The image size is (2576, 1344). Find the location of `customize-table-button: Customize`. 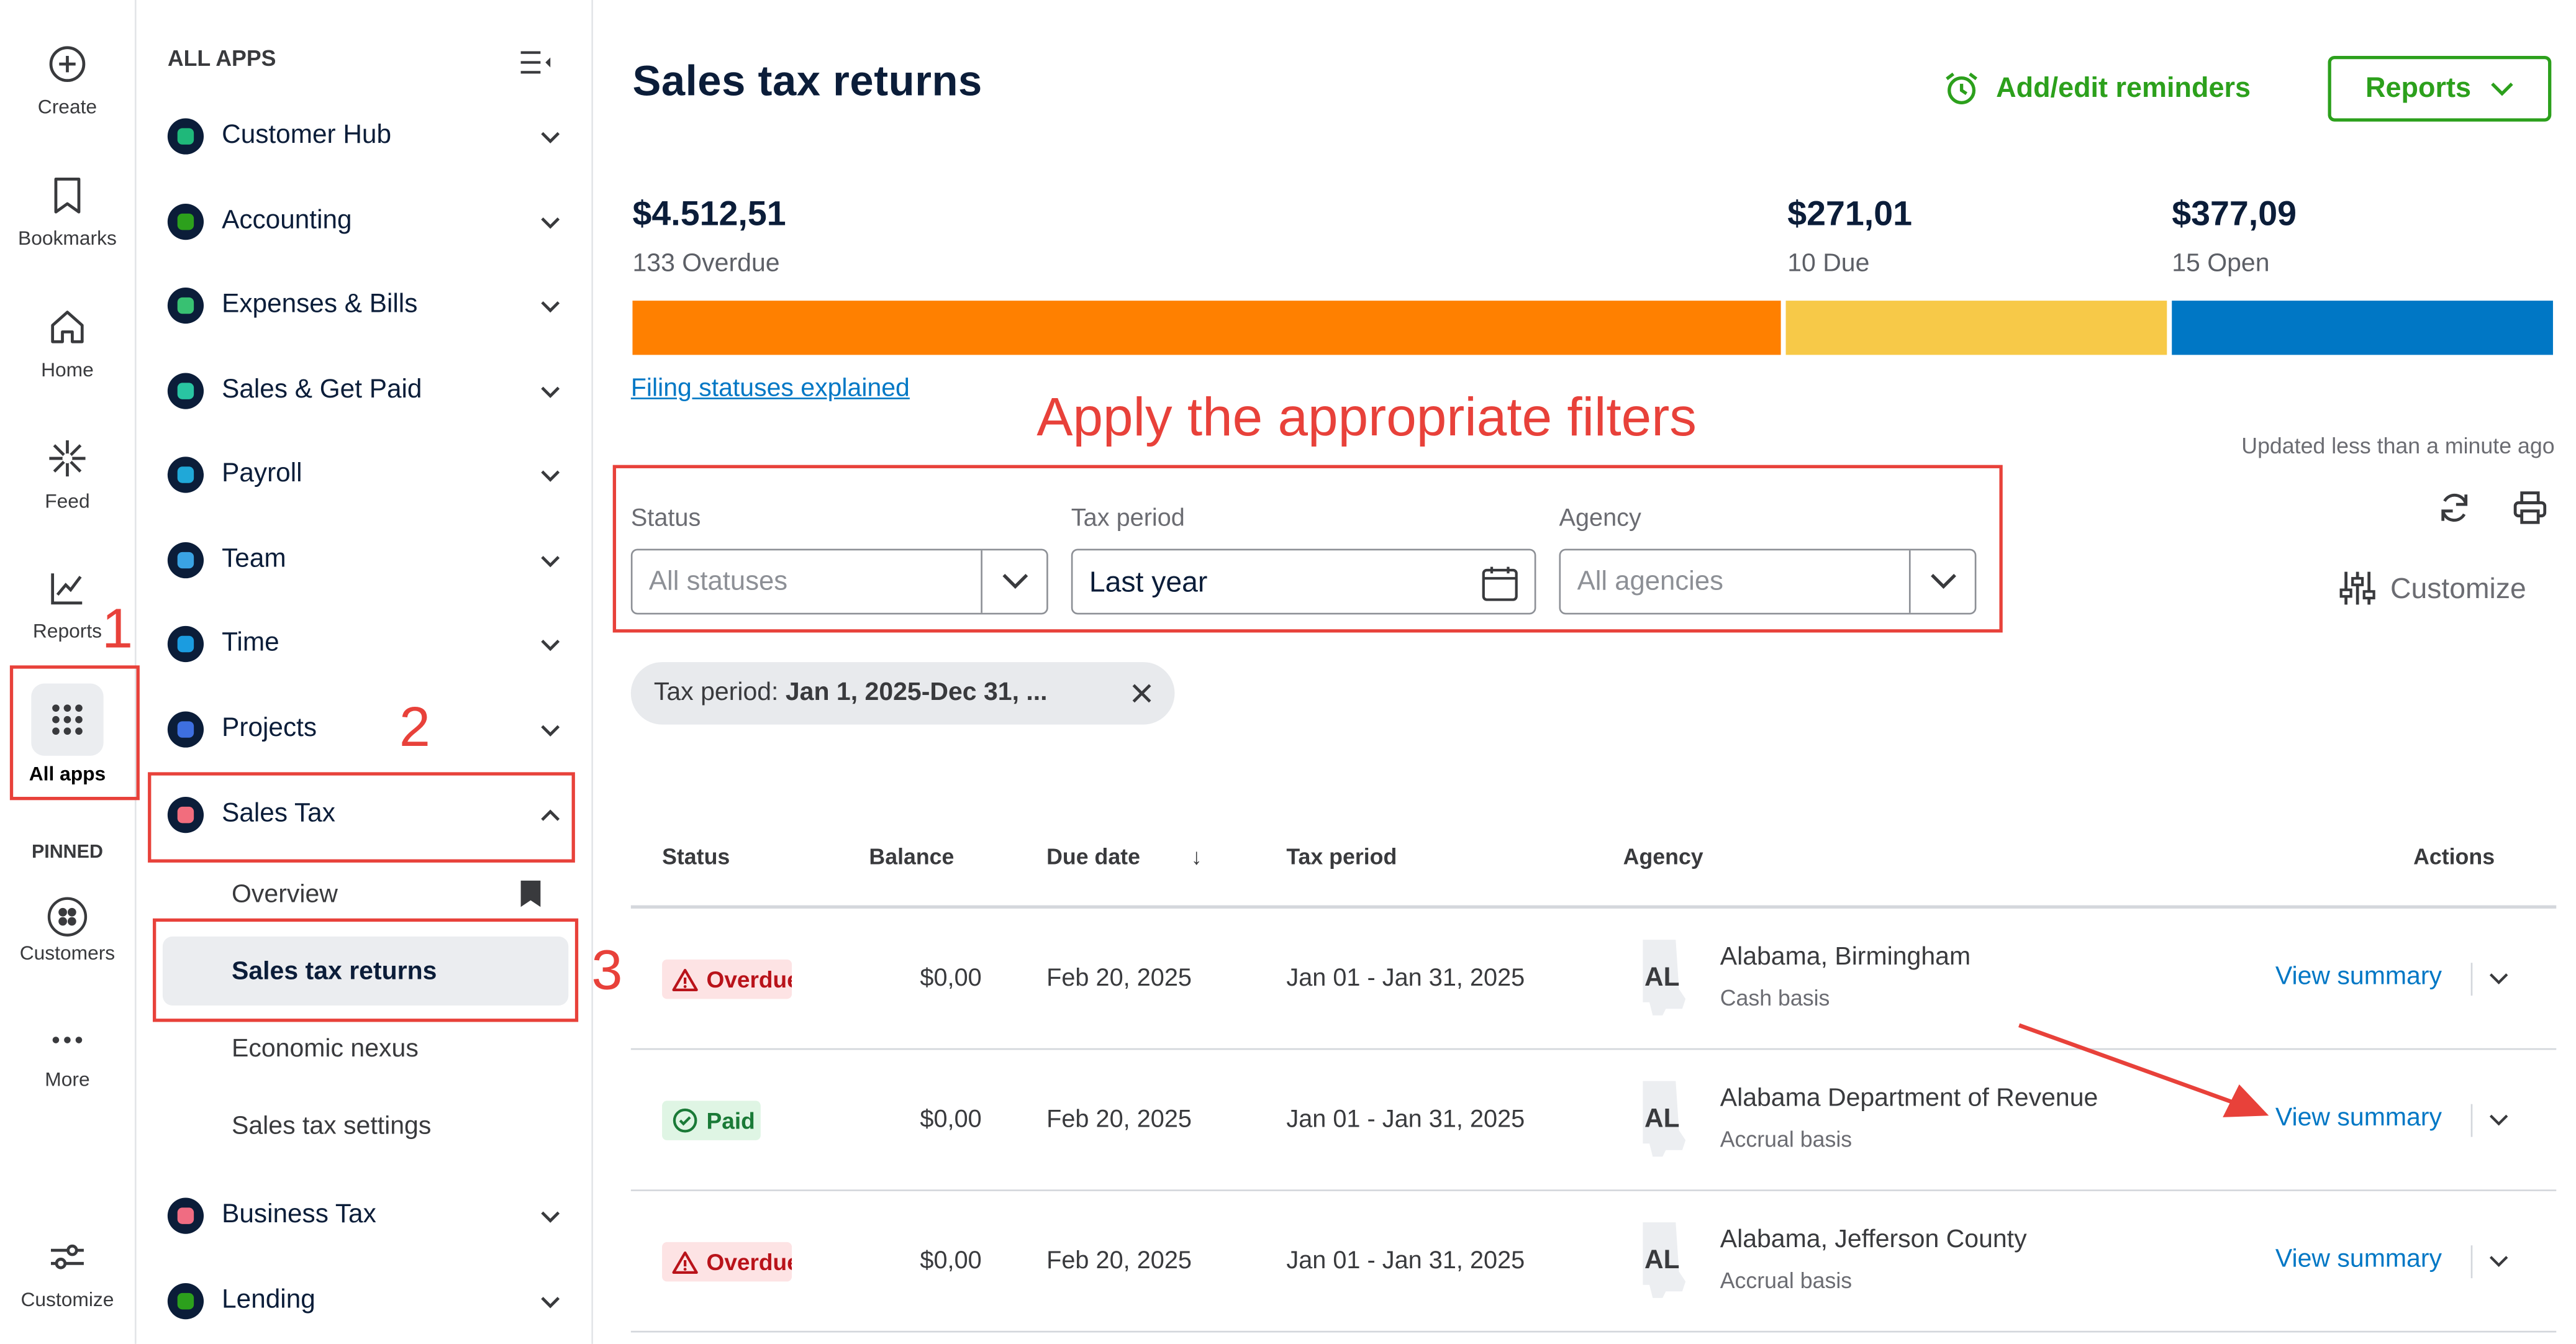

customize-table-button: Customize is located at coordinates (2432, 587).